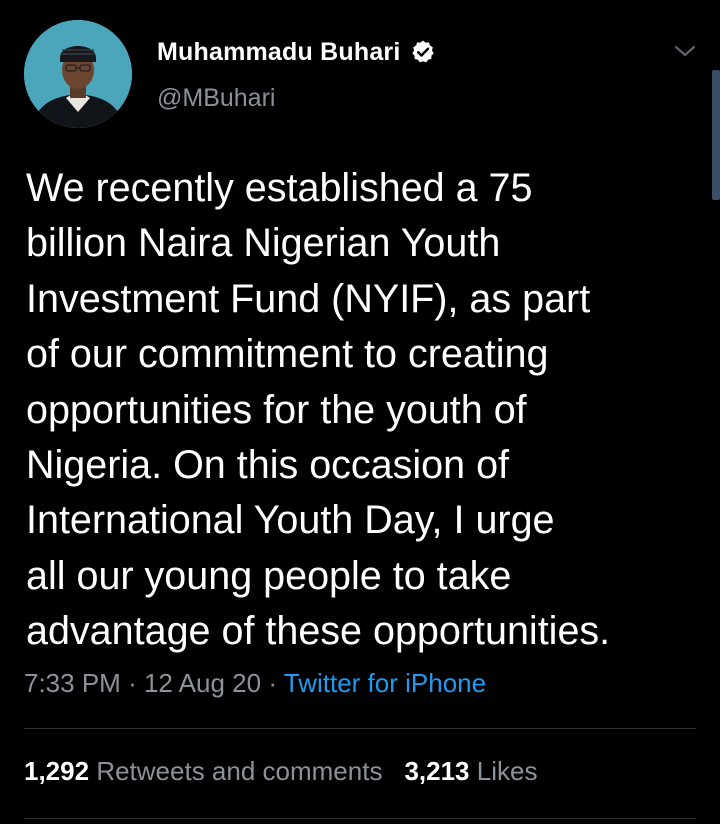  Describe the element at coordinates (279, 188) in the screenshot. I see `tweet-text-line: We recently established a 75` at that location.